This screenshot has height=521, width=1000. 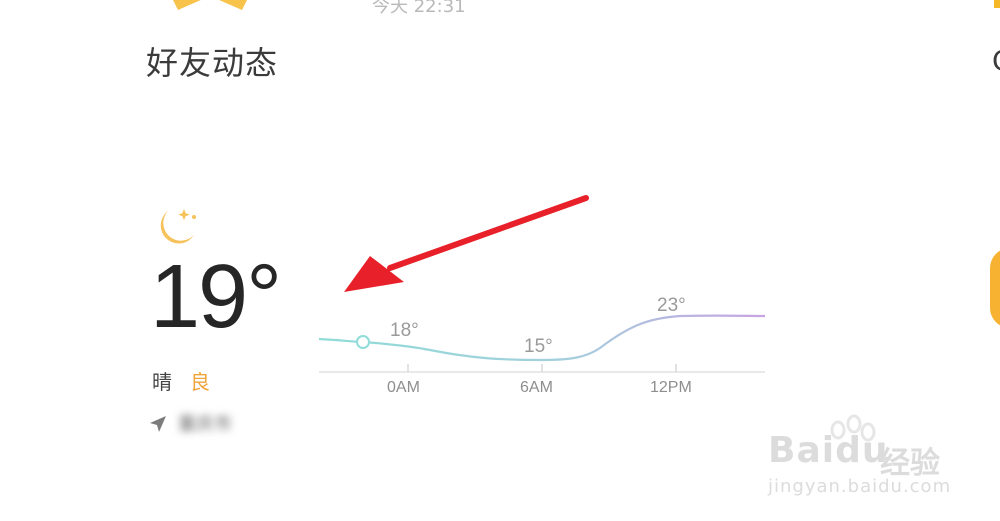 I want to click on location-arrow-icon, so click(x=158, y=424).